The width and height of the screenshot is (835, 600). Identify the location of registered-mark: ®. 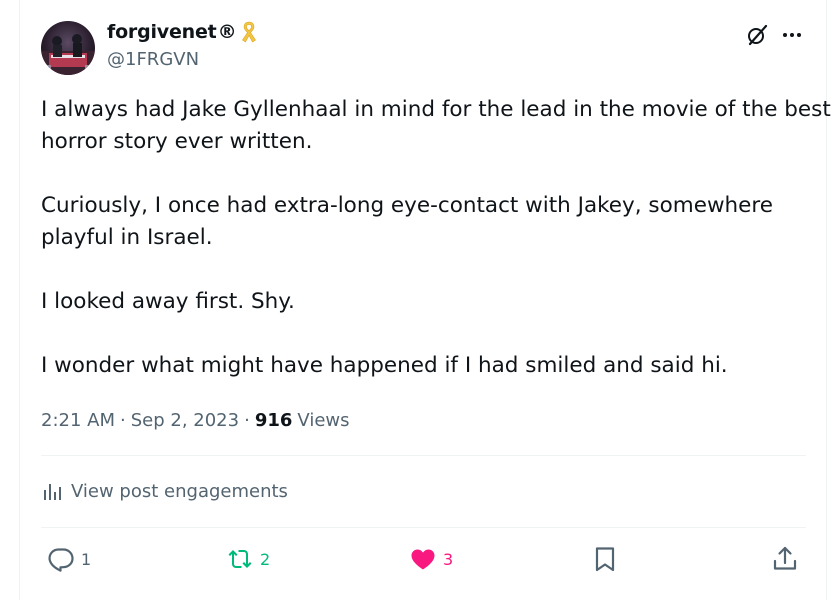
(227, 32).